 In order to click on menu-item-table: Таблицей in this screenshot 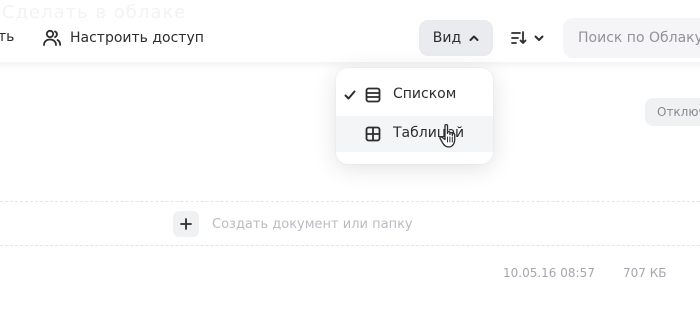, I will do `click(414, 134)`.